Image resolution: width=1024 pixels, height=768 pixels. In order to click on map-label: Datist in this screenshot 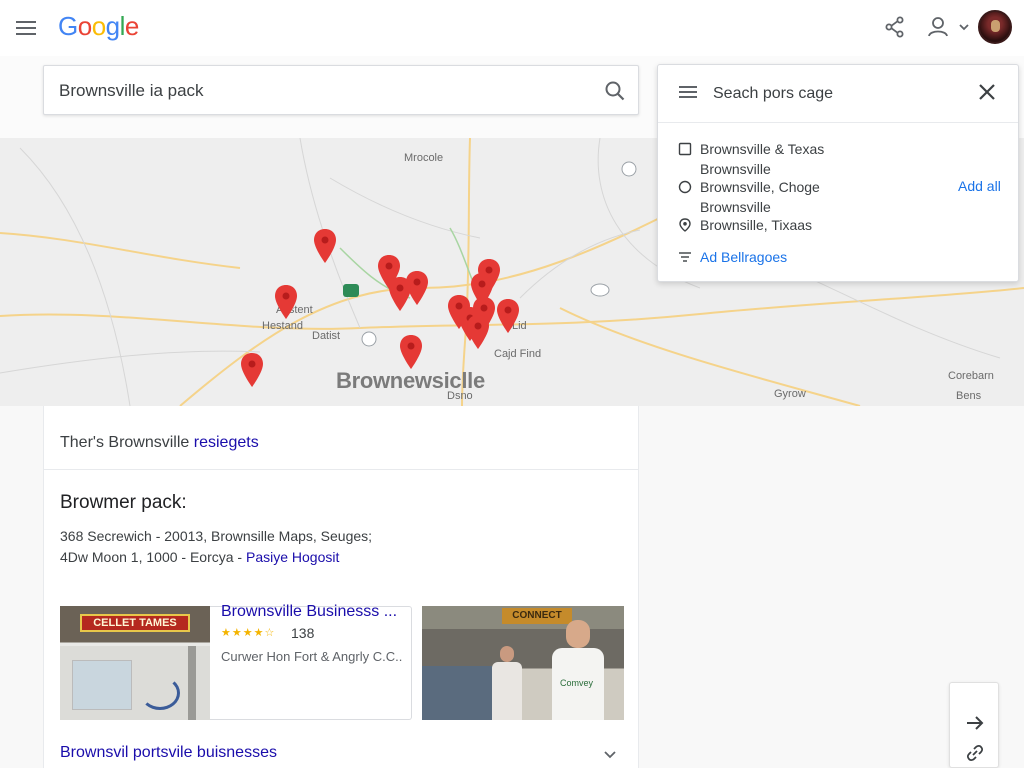, I will do `click(326, 336)`.